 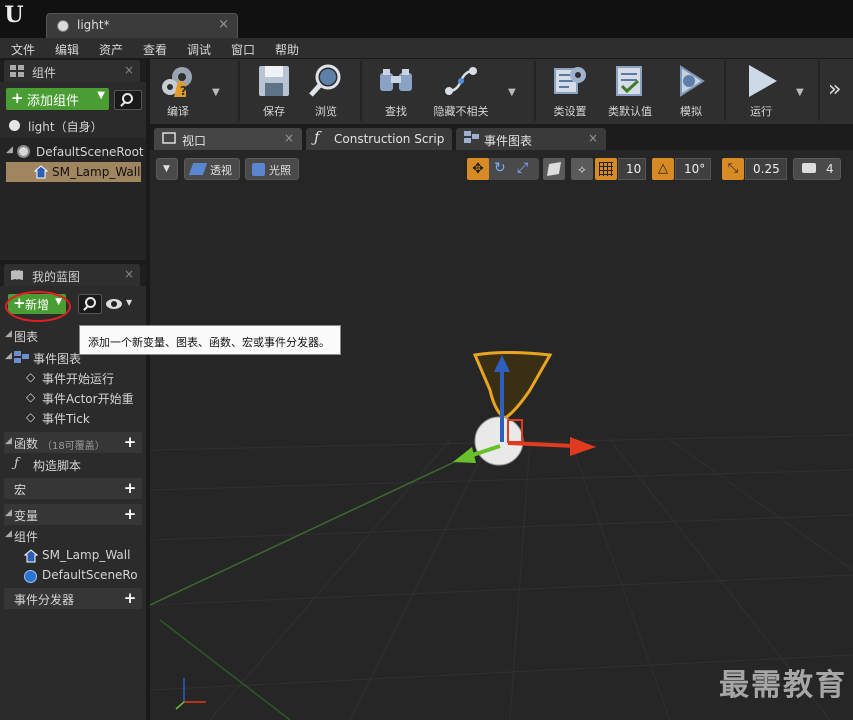 What do you see at coordinates (57, 99) in the screenshot?
I see `add-component-button: + 添加组件 ▼` at bounding box center [57, 99].